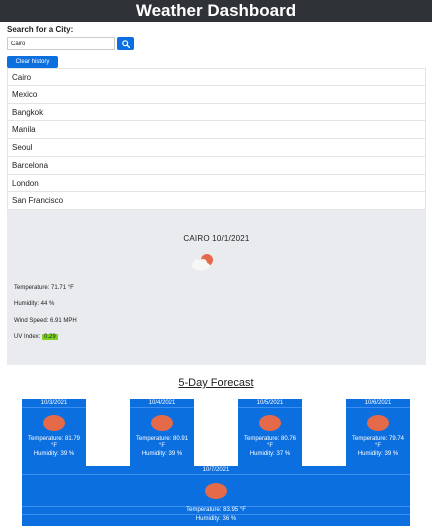  I want to click on search-button, so click(125, 43).